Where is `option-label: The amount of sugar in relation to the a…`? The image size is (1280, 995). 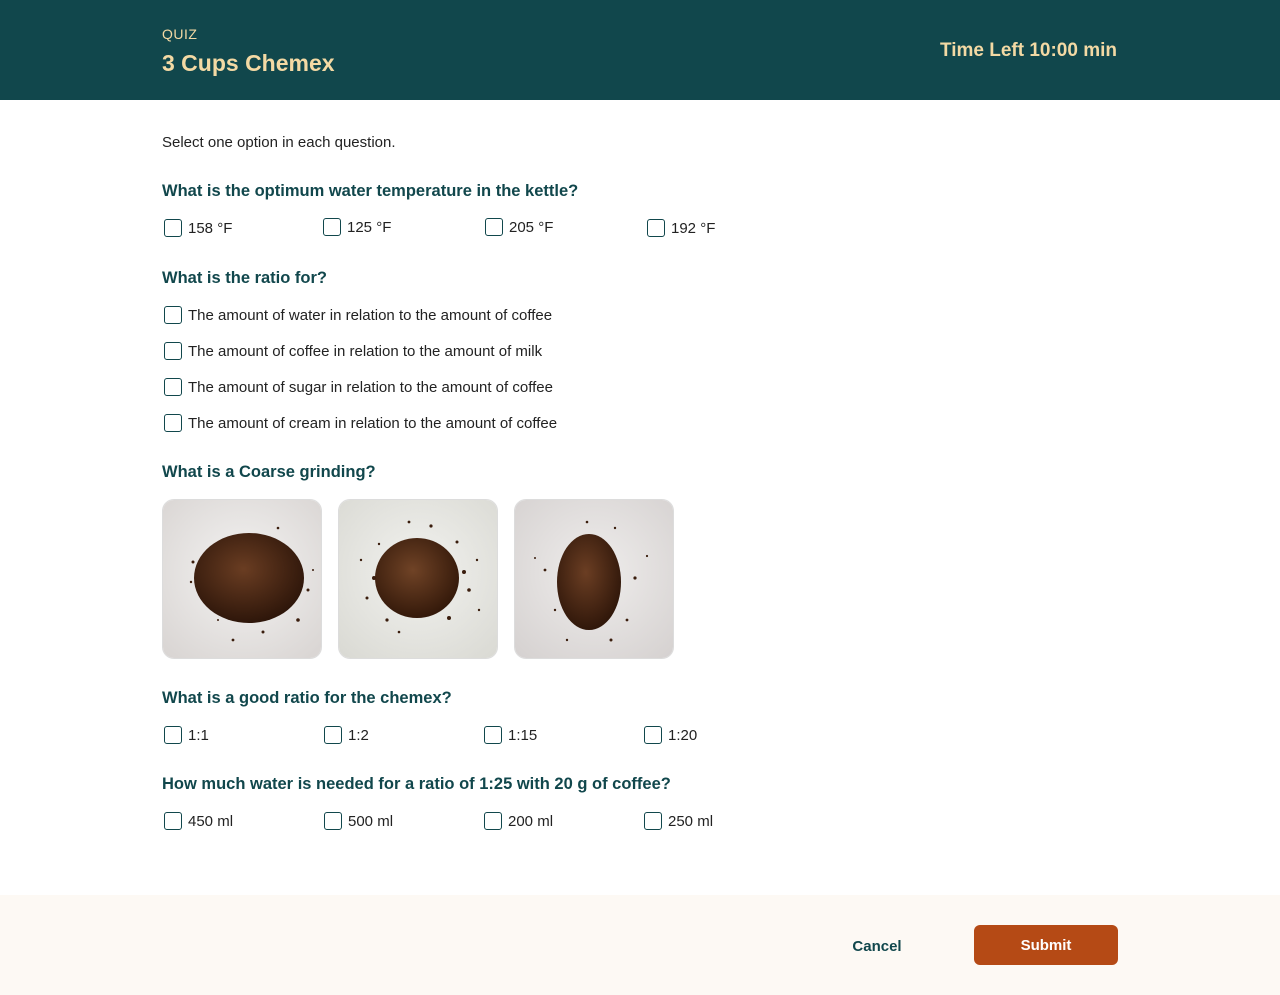
option-label: The amount of sugar in relation to the a… is located at coordinates (370, 387).